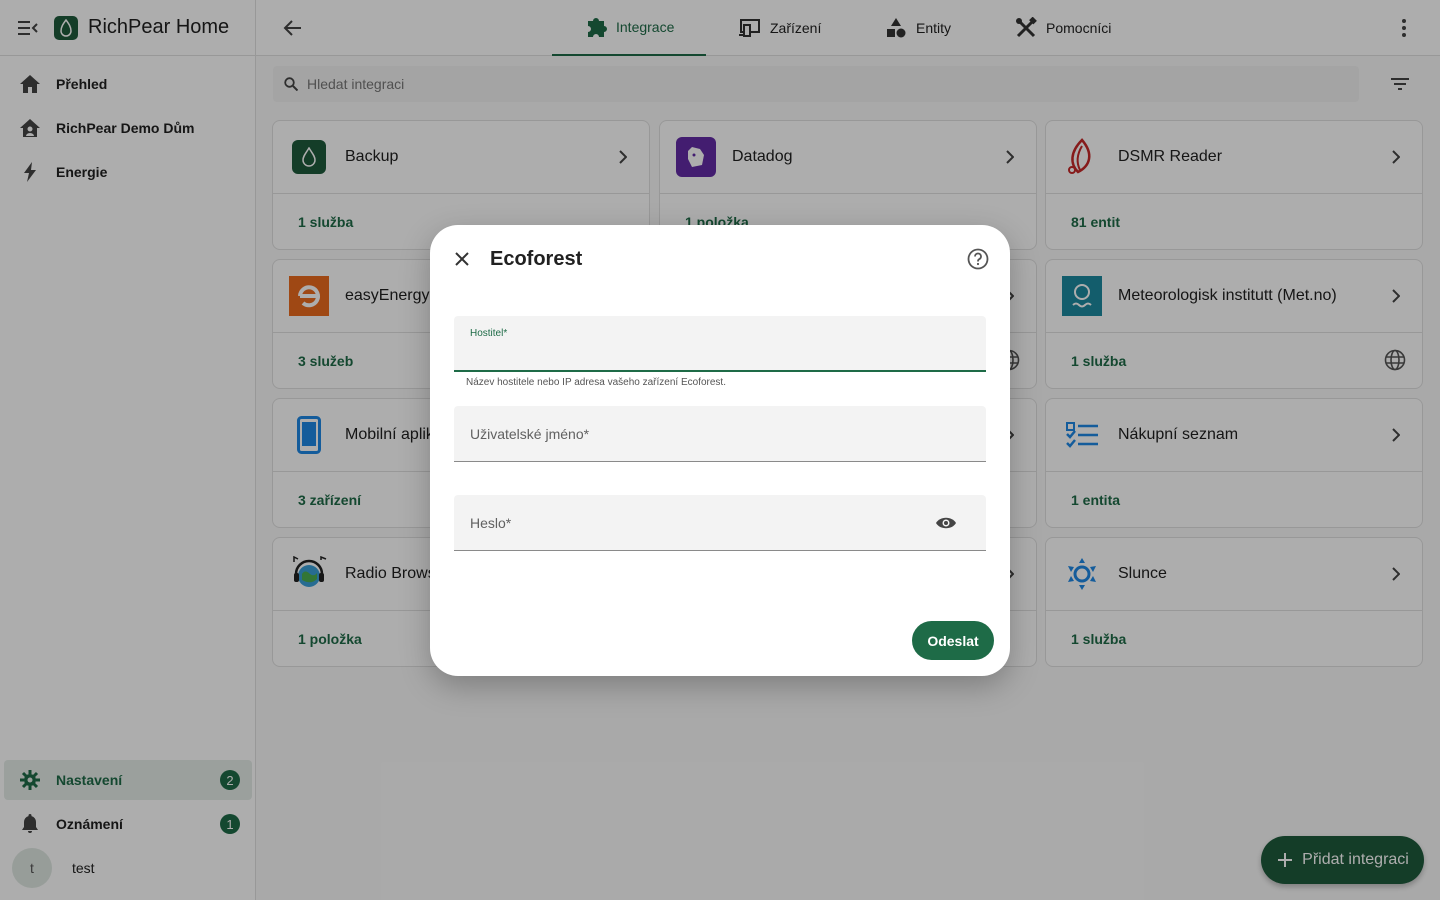  I want to click on password-field: Heslo*, so click(720, 523).